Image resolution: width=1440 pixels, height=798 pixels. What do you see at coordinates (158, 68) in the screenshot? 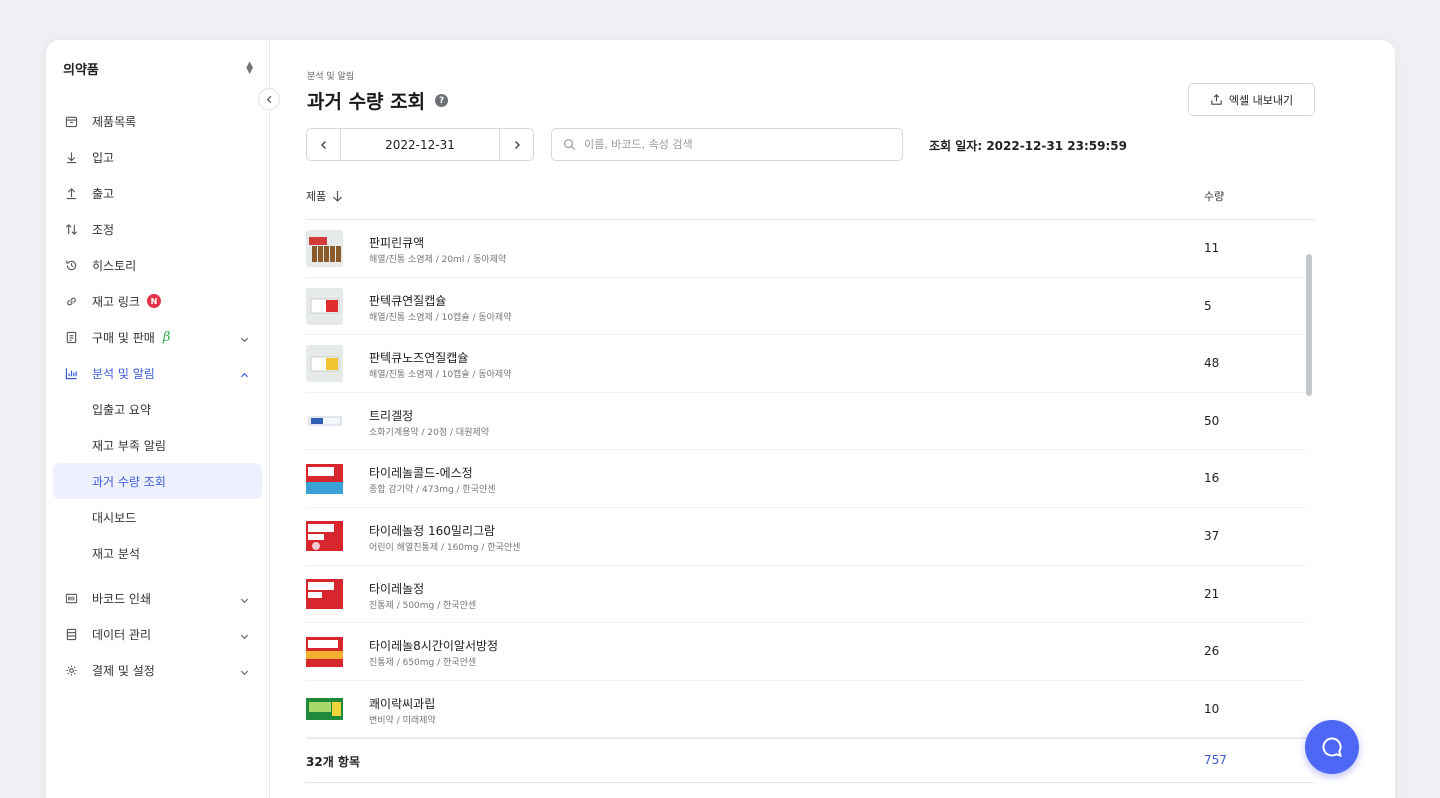
I see `workspace-switcher: 의약품 ▲ ▼` at bounding box center [158, 68].